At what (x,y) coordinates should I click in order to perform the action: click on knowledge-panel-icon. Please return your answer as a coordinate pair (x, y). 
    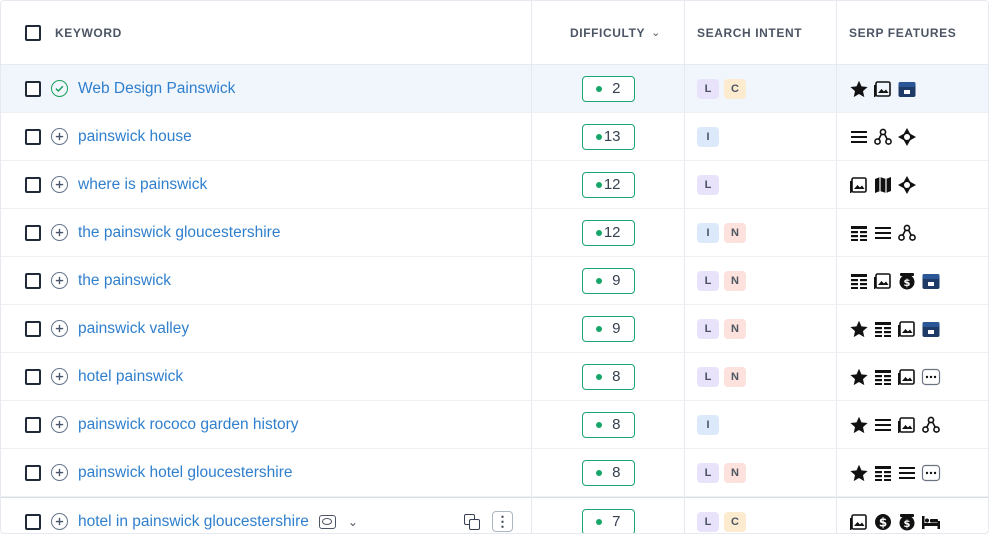
    Looking at the image, I should click on (907, 137).